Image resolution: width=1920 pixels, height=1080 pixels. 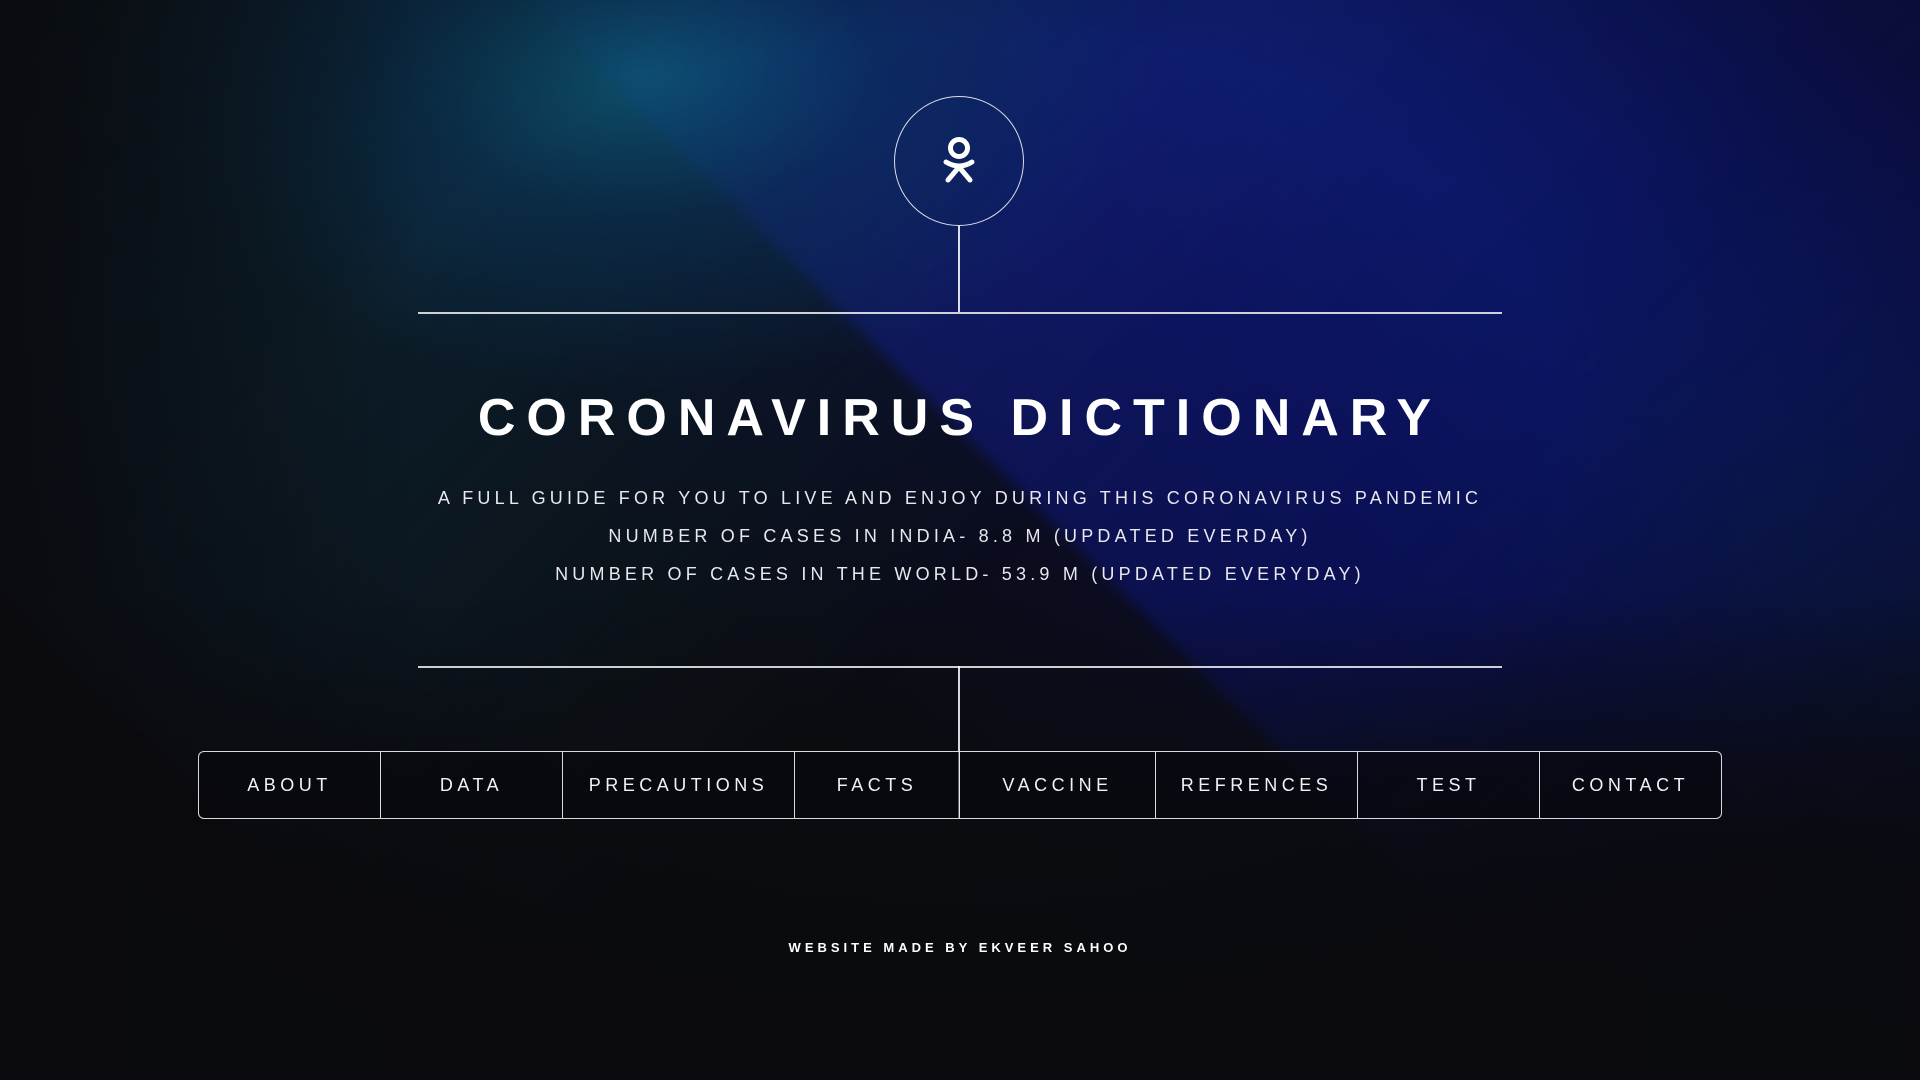 I want to click on logo, so click(x=959, y=161).